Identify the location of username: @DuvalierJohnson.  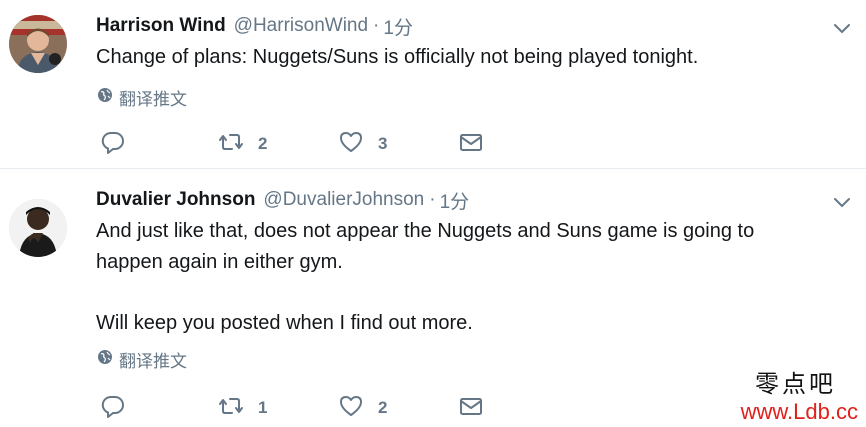
(343, 200).